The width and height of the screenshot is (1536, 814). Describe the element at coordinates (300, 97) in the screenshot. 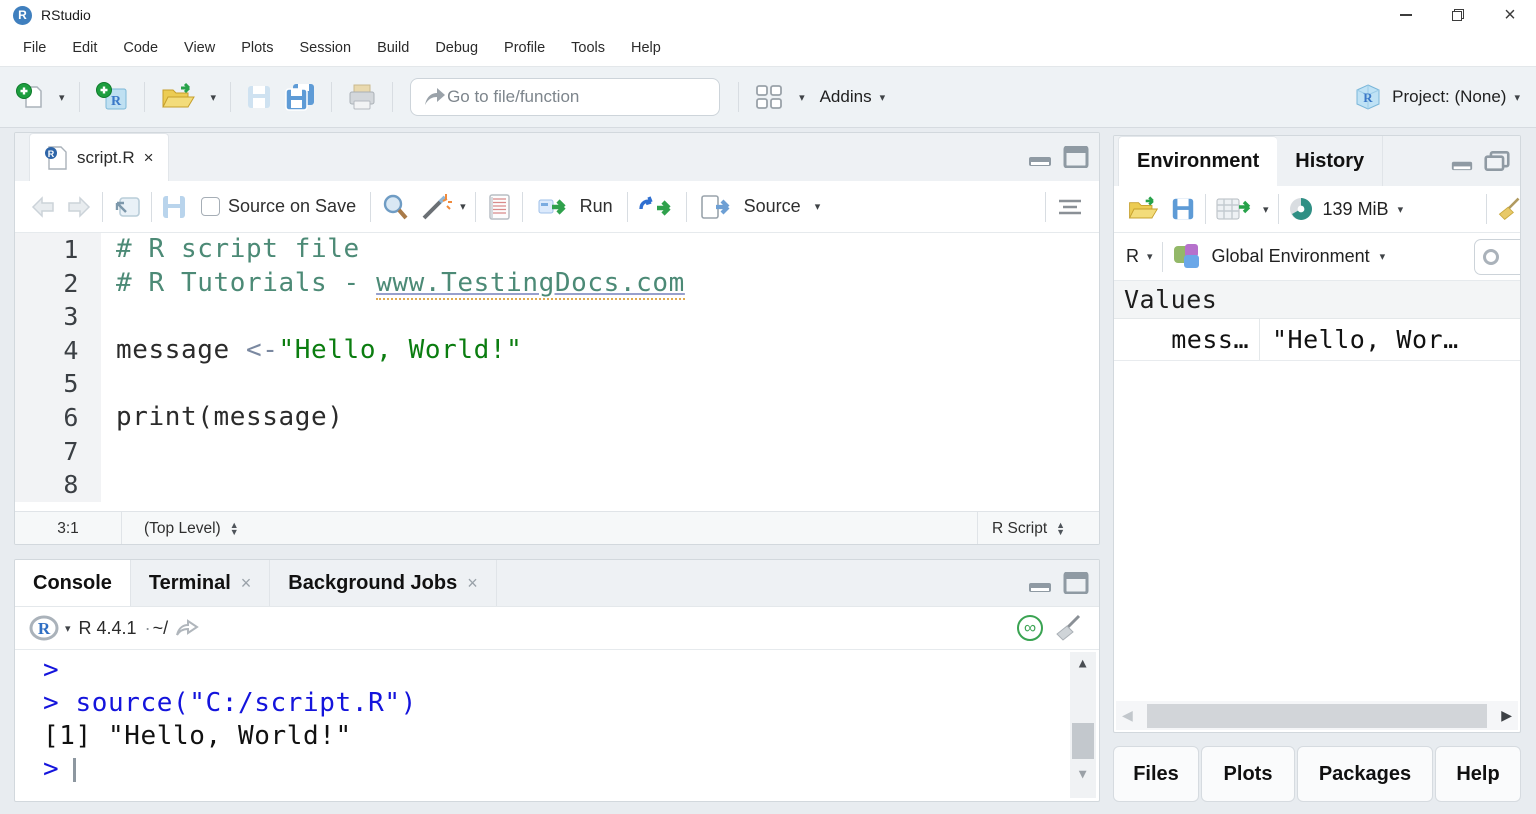

I see `save-all-button` at that location.